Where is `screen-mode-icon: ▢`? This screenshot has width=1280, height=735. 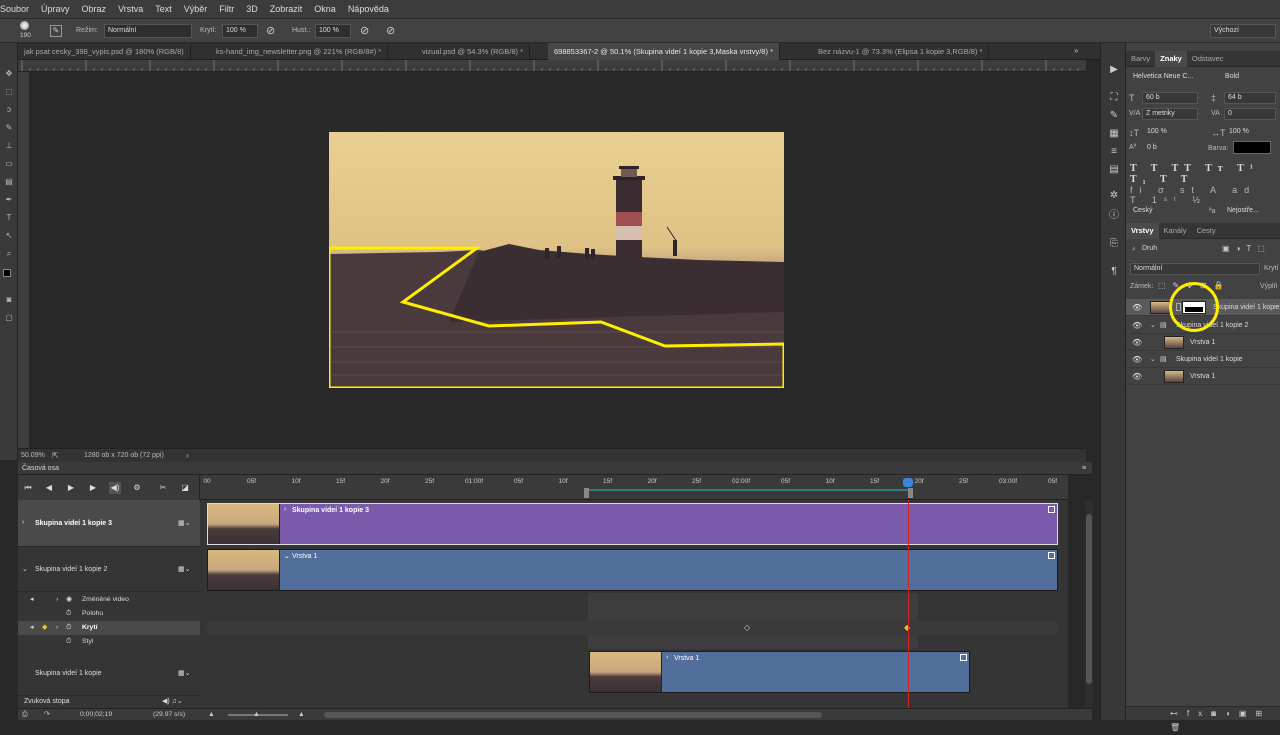 screen-mode-icon: ▢ is located at coordinates (9, 318).